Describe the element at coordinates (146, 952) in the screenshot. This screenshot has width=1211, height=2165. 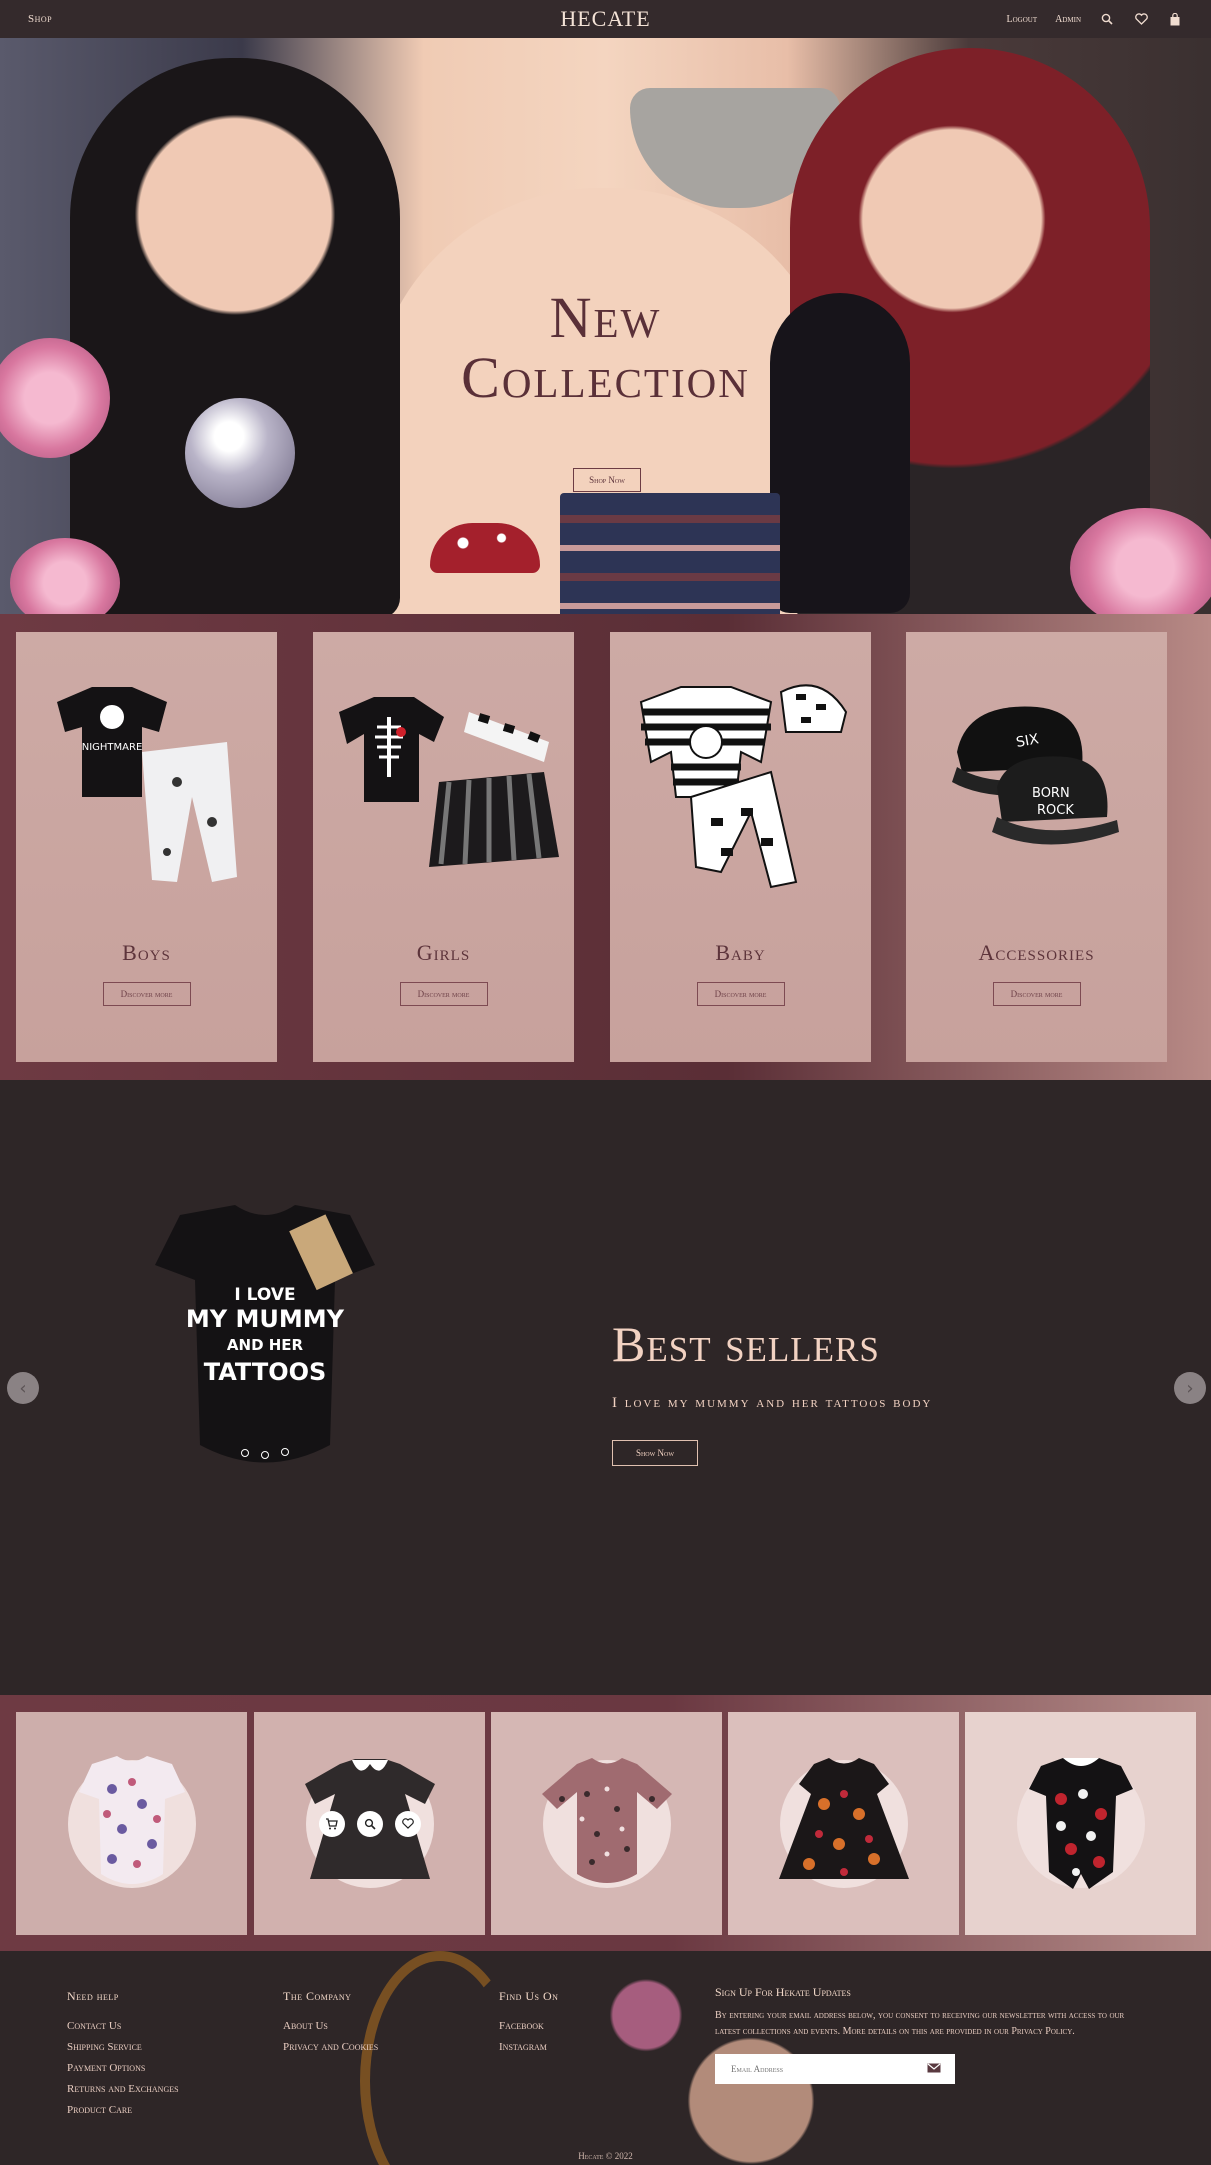
I see `category-name: Boys` at that location.